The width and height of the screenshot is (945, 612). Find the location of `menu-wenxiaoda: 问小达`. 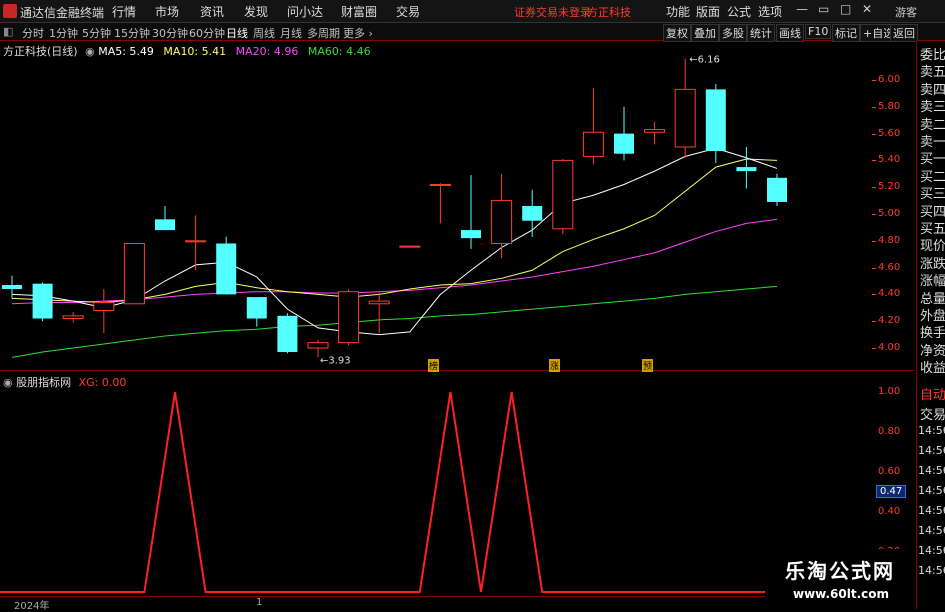

menu-wenxiaoda: 问小达 is located at coordinates (305, 11).